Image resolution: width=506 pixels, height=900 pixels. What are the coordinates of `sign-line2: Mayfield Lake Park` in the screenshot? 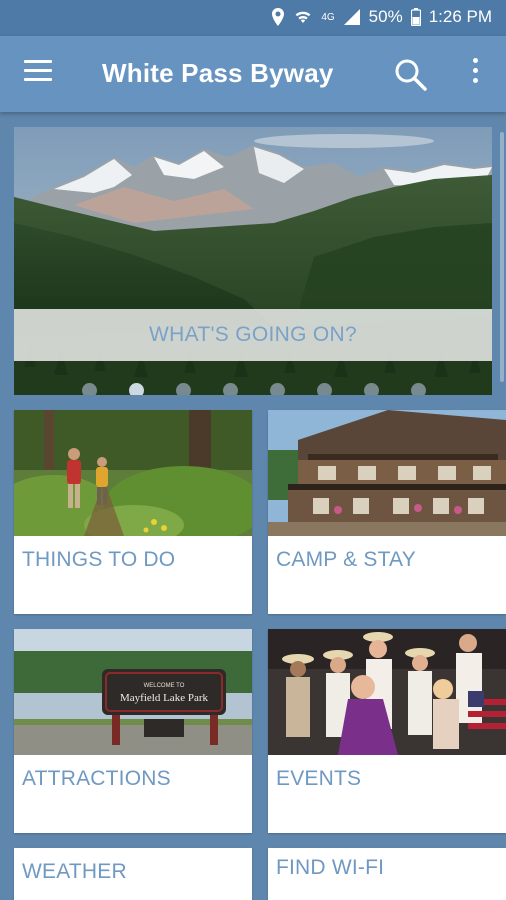 It's located at (164, 698).